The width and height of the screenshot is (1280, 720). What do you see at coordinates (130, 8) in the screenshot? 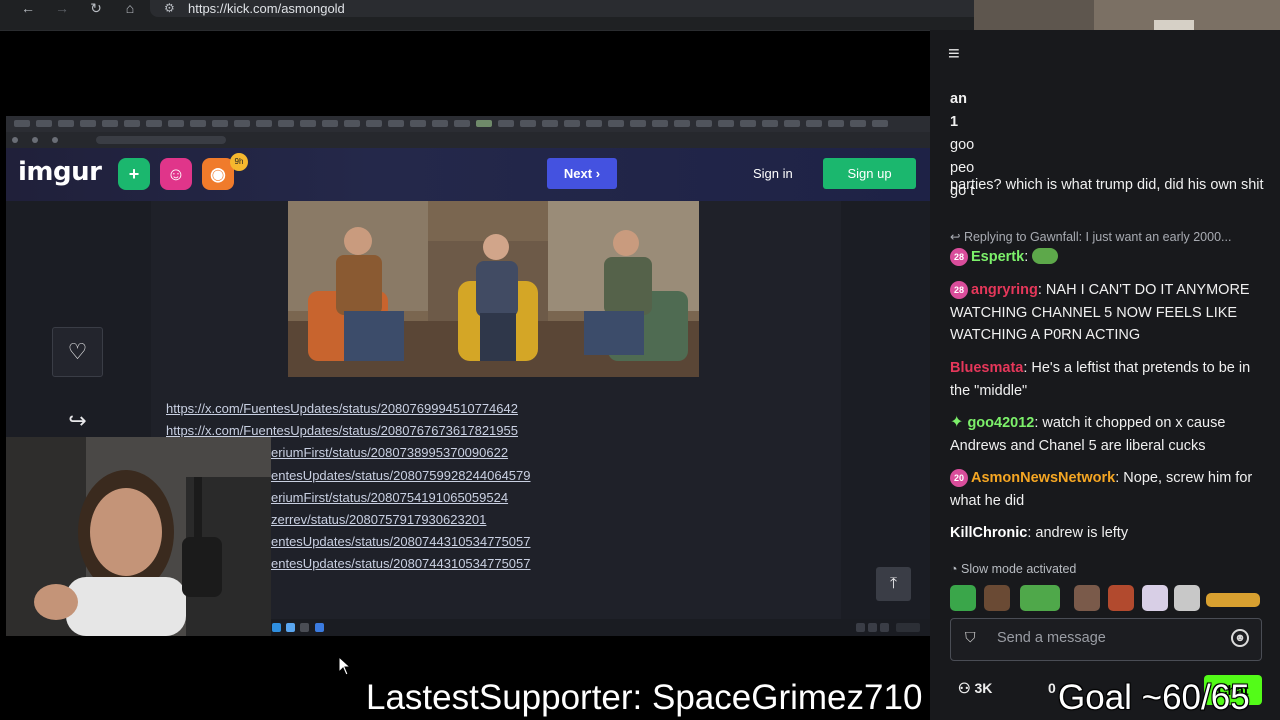
I see `home-icon: ⌂` at bounding box center [130, 8].